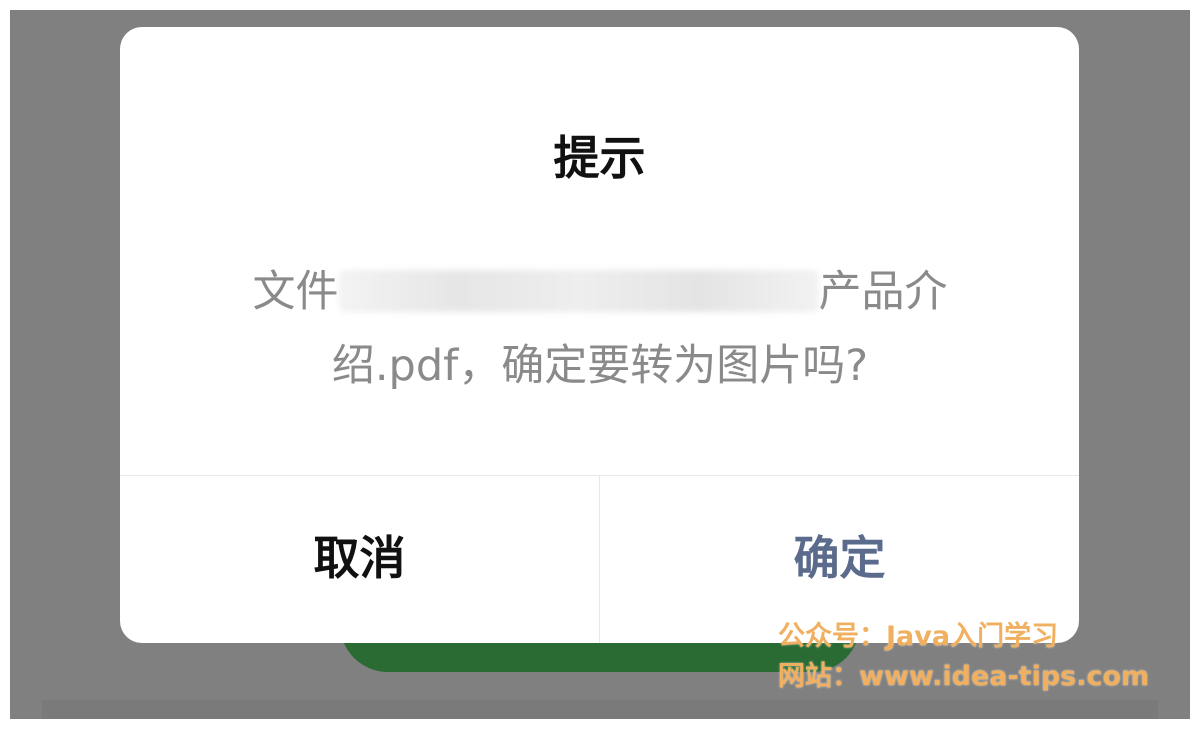 The width and height of the screenshot is (1200, 729). I want to click on watermark-line1: 公众号：Java入门学习, so click(918, 636).